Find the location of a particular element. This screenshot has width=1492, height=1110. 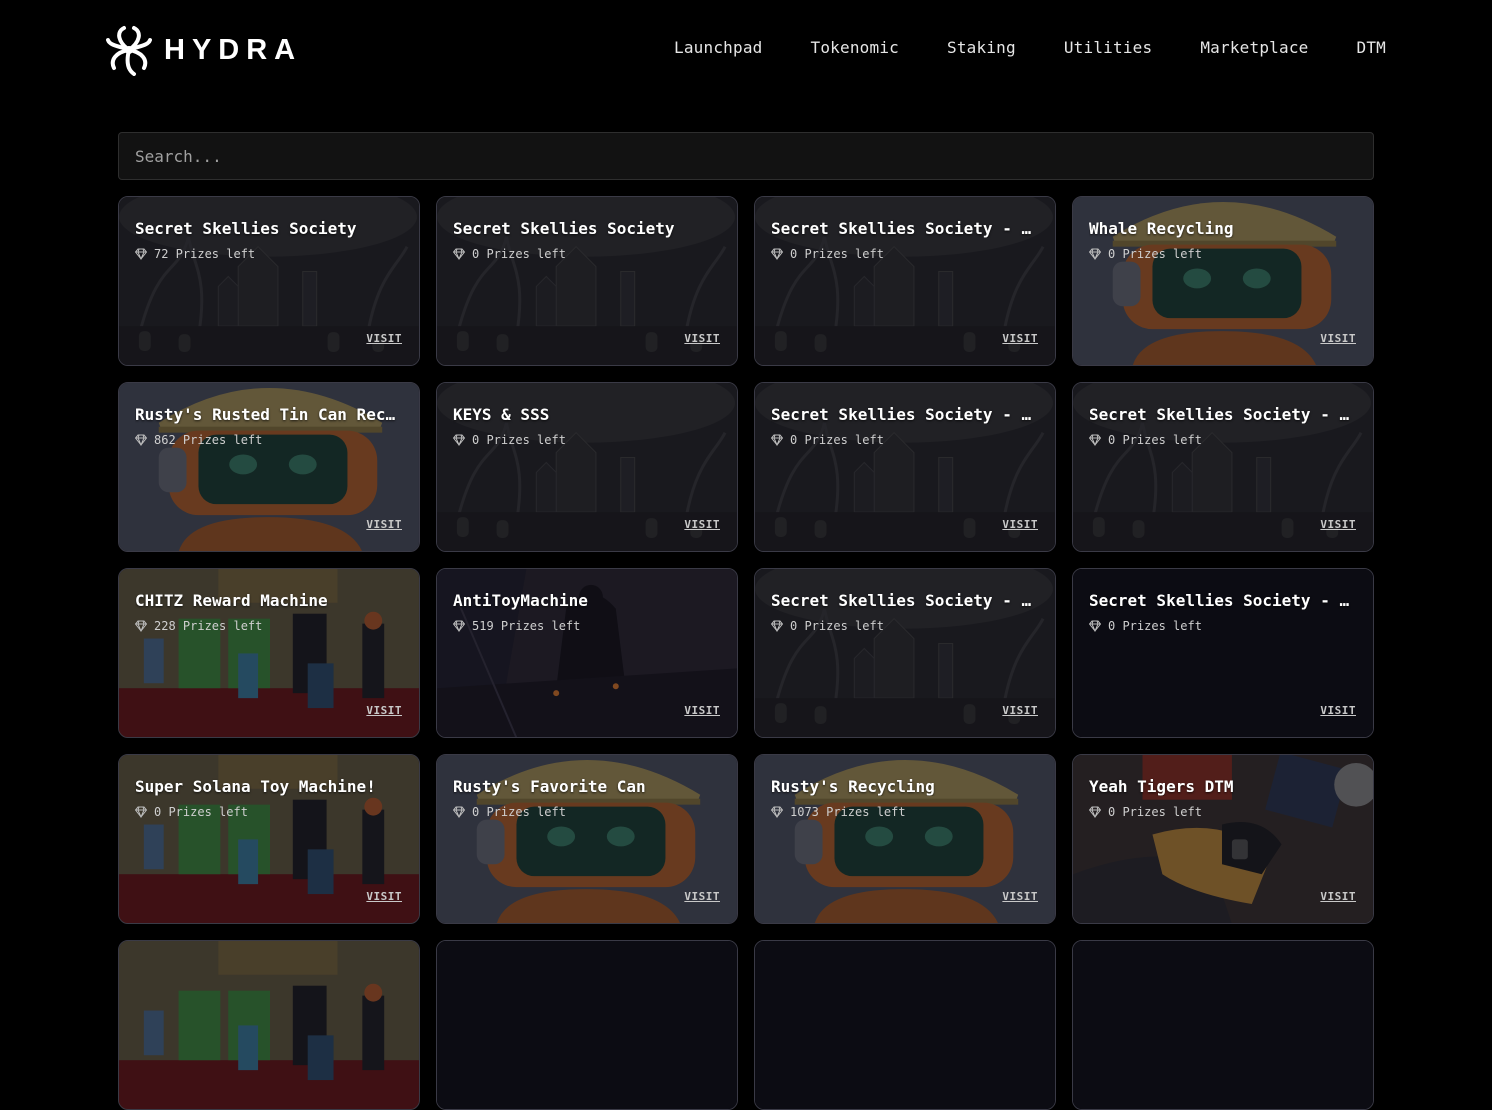

machine-card: KEYS & SSS 0 Prizes left VISIT is located at coordinates (587, 467).